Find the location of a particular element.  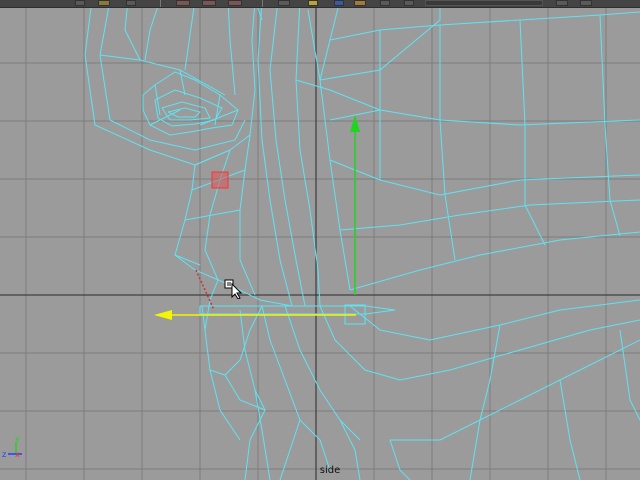

grid-toggle-icon is located at coordinates (284, 3).